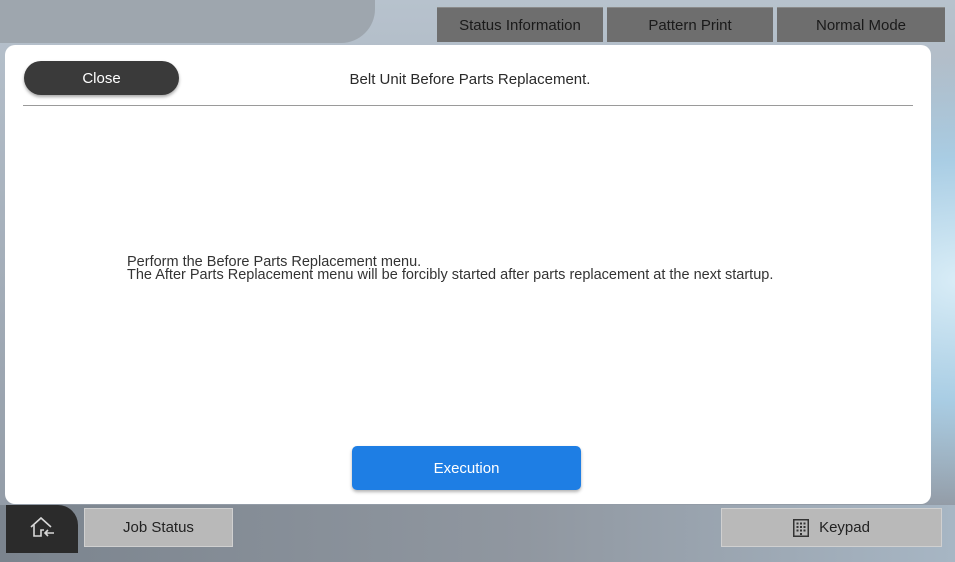  I want to click on close-button-label: Close, so click(101, 78).